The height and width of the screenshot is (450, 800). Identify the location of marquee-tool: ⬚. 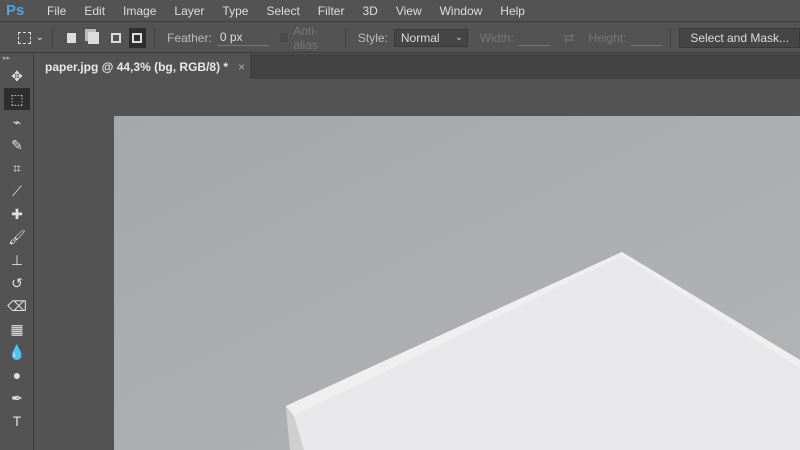
(17, 99).